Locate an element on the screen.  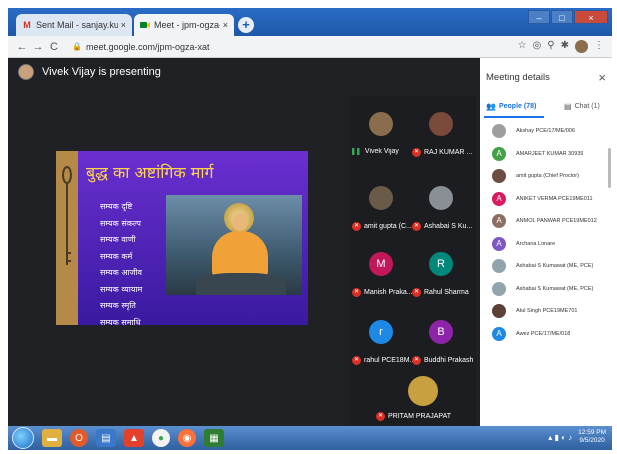
star-icon: ☆ is located at coordinates (522, 46).